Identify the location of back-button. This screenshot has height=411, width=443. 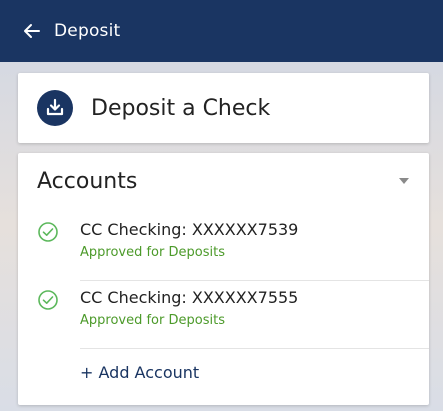
(32, 31).